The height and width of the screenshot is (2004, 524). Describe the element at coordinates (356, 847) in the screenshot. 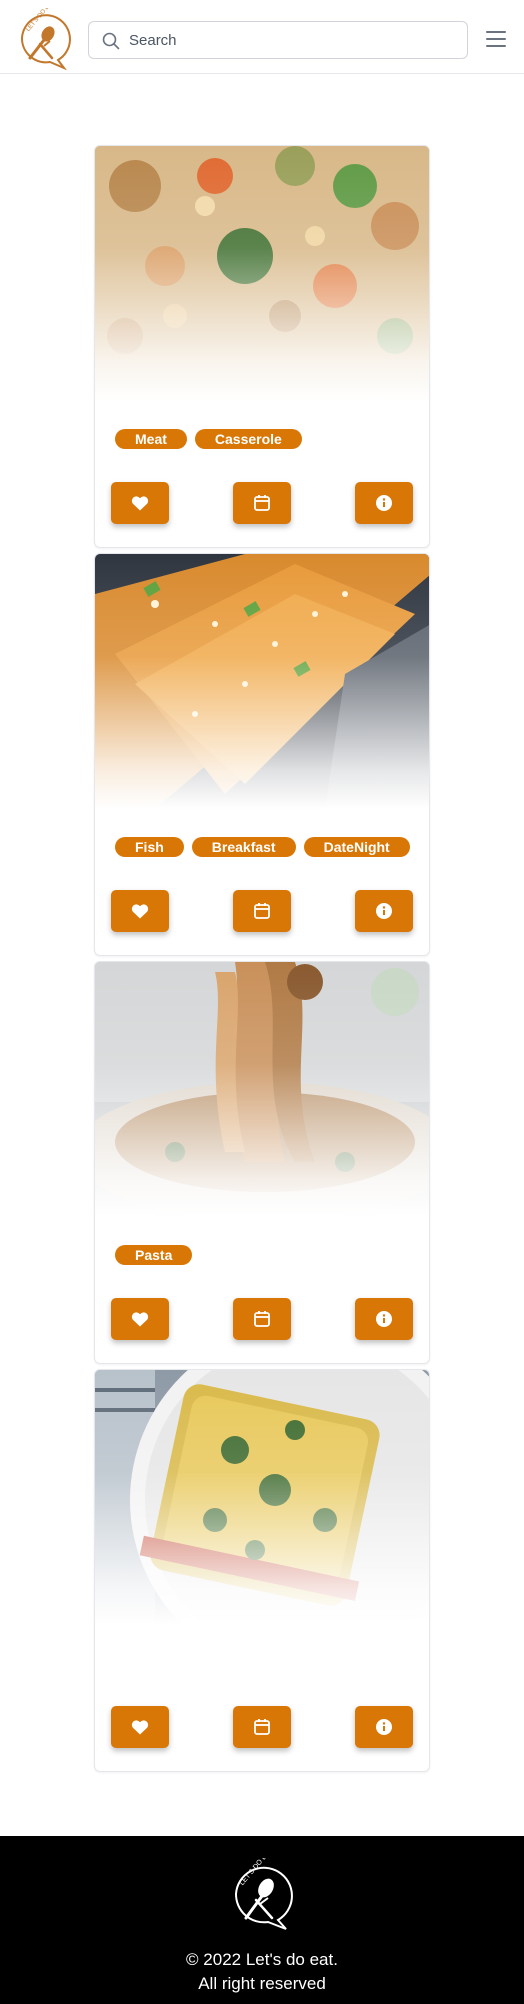

I see `tag-badge: DateNight` at that location.